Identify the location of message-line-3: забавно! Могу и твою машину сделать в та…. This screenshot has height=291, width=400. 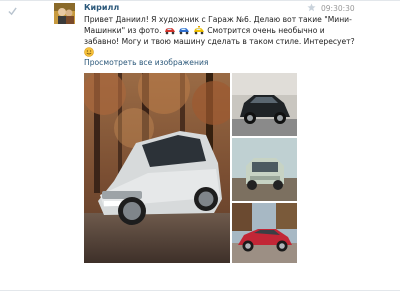
(219, 41).